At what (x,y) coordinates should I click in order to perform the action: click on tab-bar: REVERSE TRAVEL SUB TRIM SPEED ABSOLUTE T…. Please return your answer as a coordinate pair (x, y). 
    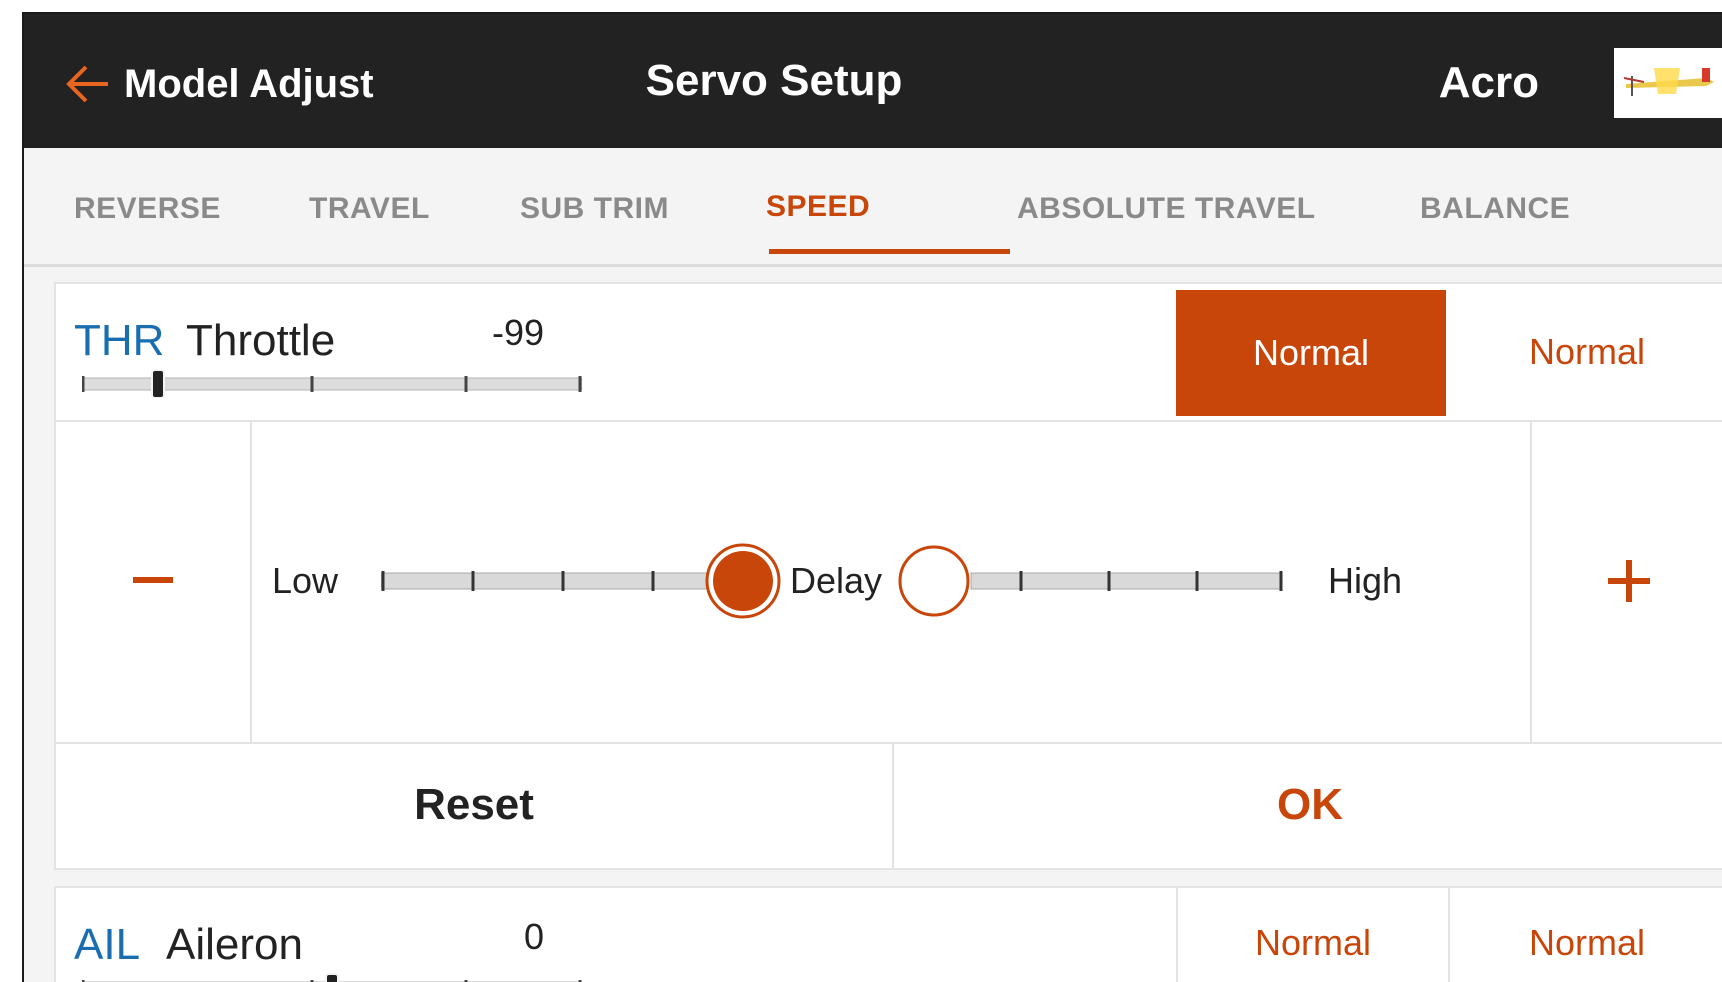
    Looking at the image, I should click on (873, 207).